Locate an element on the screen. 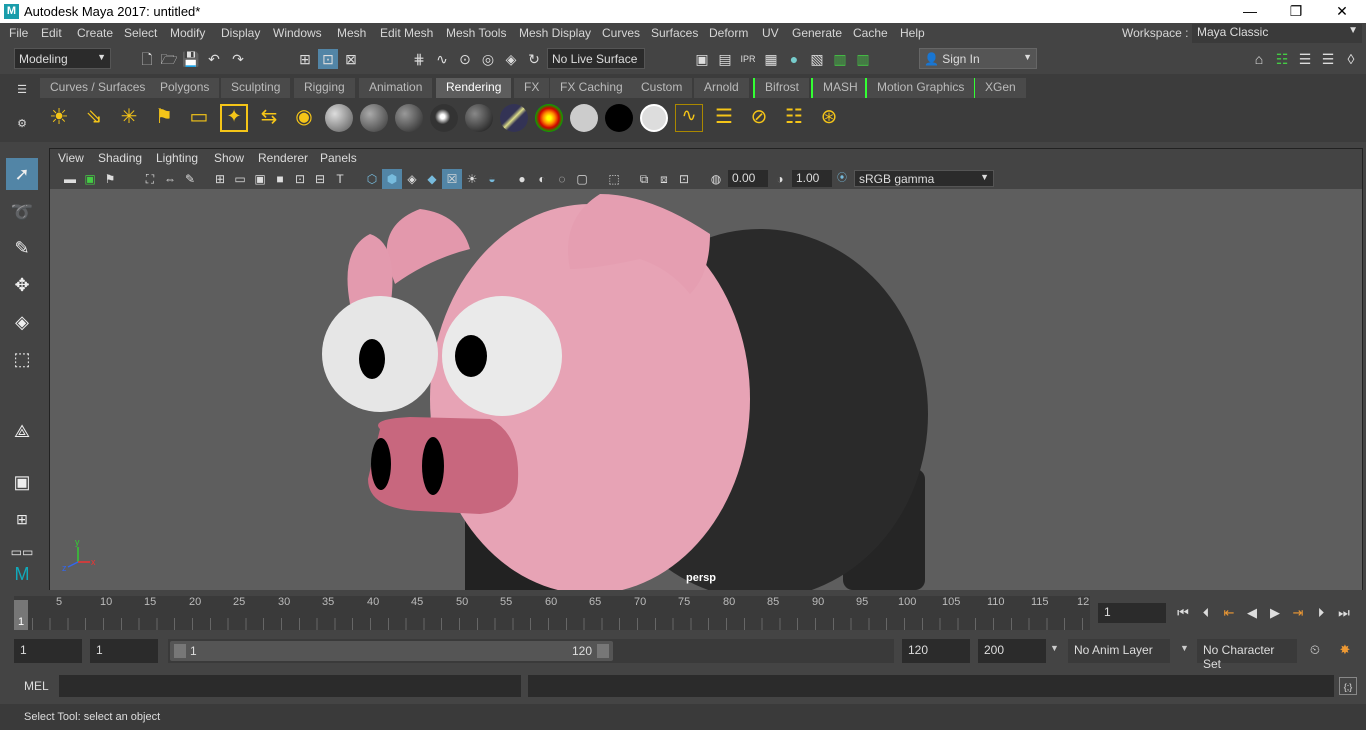 This screenshot has height=730, width=1366. gamma-field: 1.00 is located at coordinates (812, 178).